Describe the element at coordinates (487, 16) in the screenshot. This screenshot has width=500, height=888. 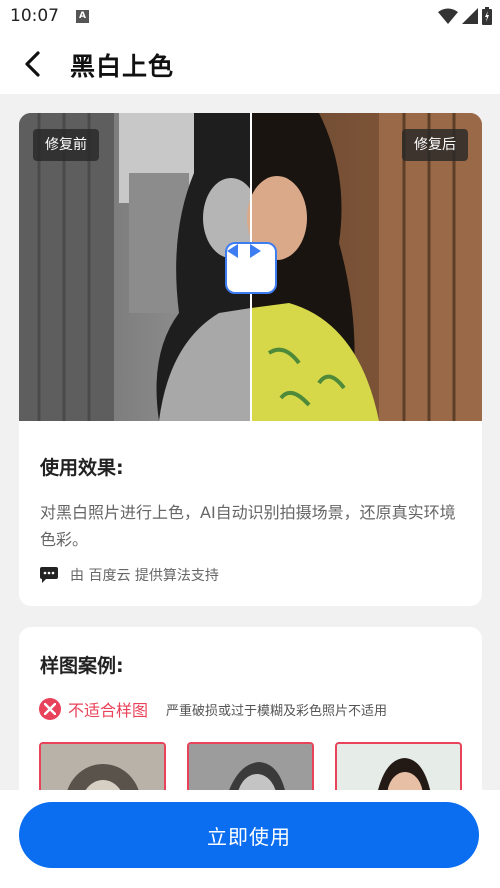
I see `battery-icon` at that location.